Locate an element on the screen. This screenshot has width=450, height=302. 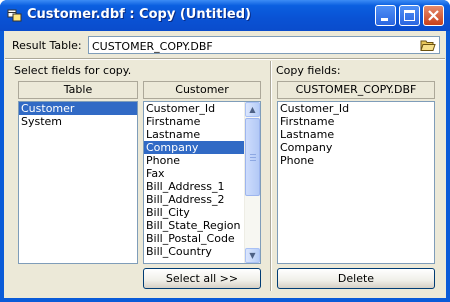
copy-field-item: Customer_Id is located at coordinates (356, 108).